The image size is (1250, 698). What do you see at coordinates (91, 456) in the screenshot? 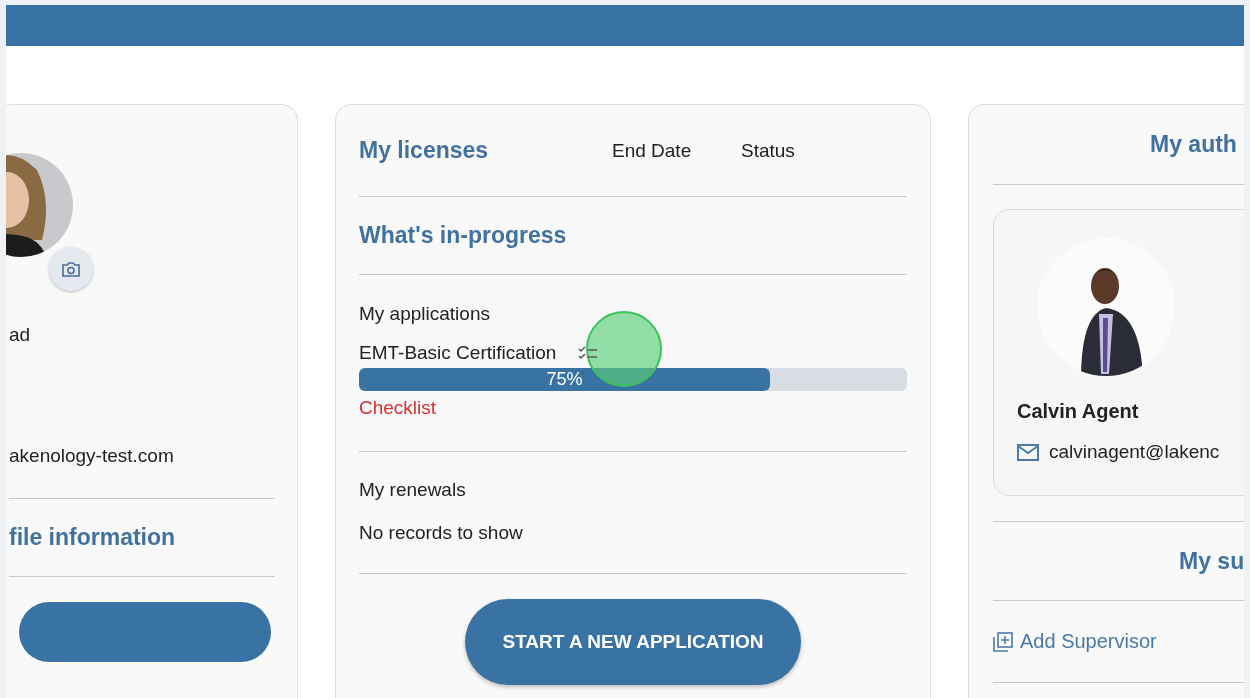
I see `email-text: akenology-test.com` at bounding box center [91, 456].